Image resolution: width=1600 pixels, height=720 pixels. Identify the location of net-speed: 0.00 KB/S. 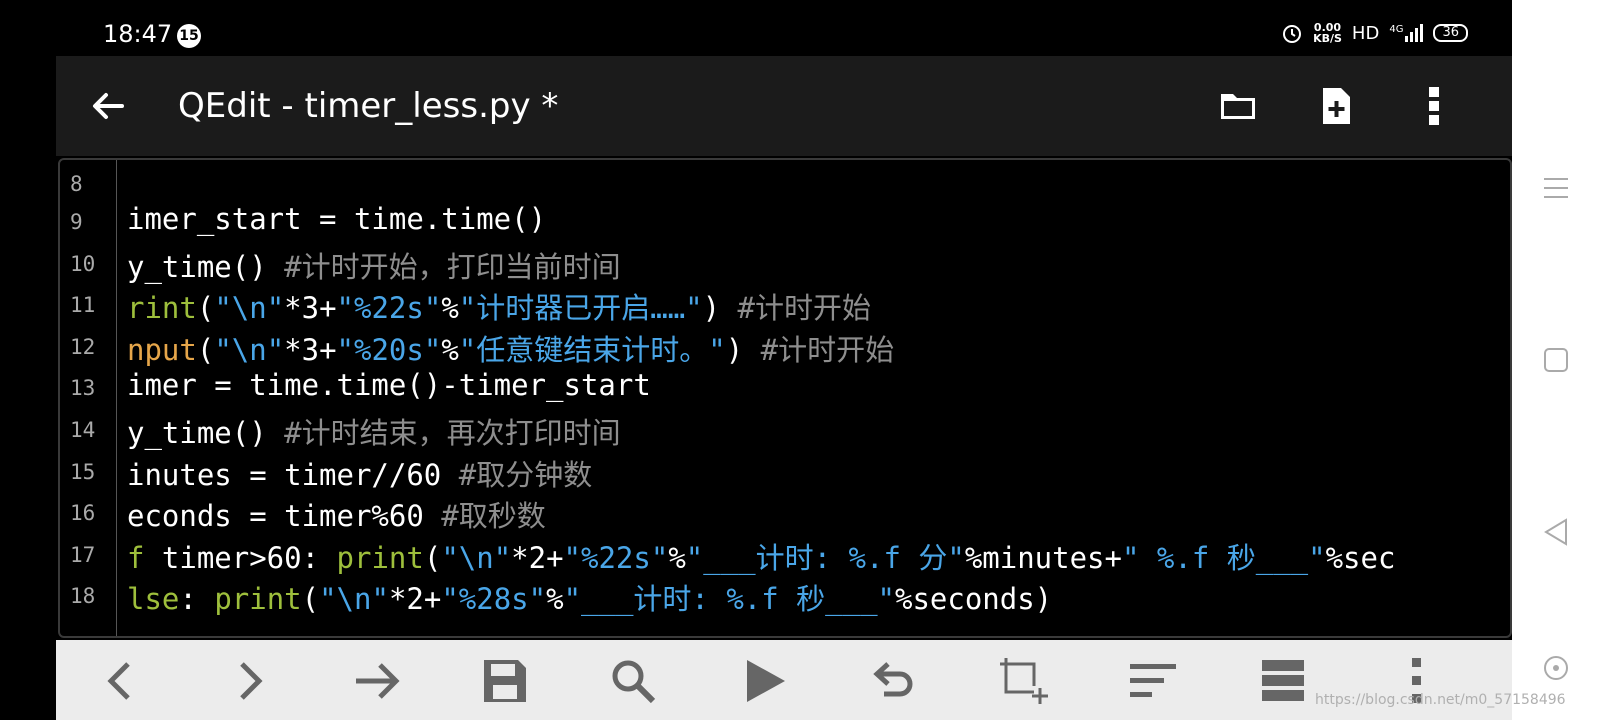
(1327, 33).